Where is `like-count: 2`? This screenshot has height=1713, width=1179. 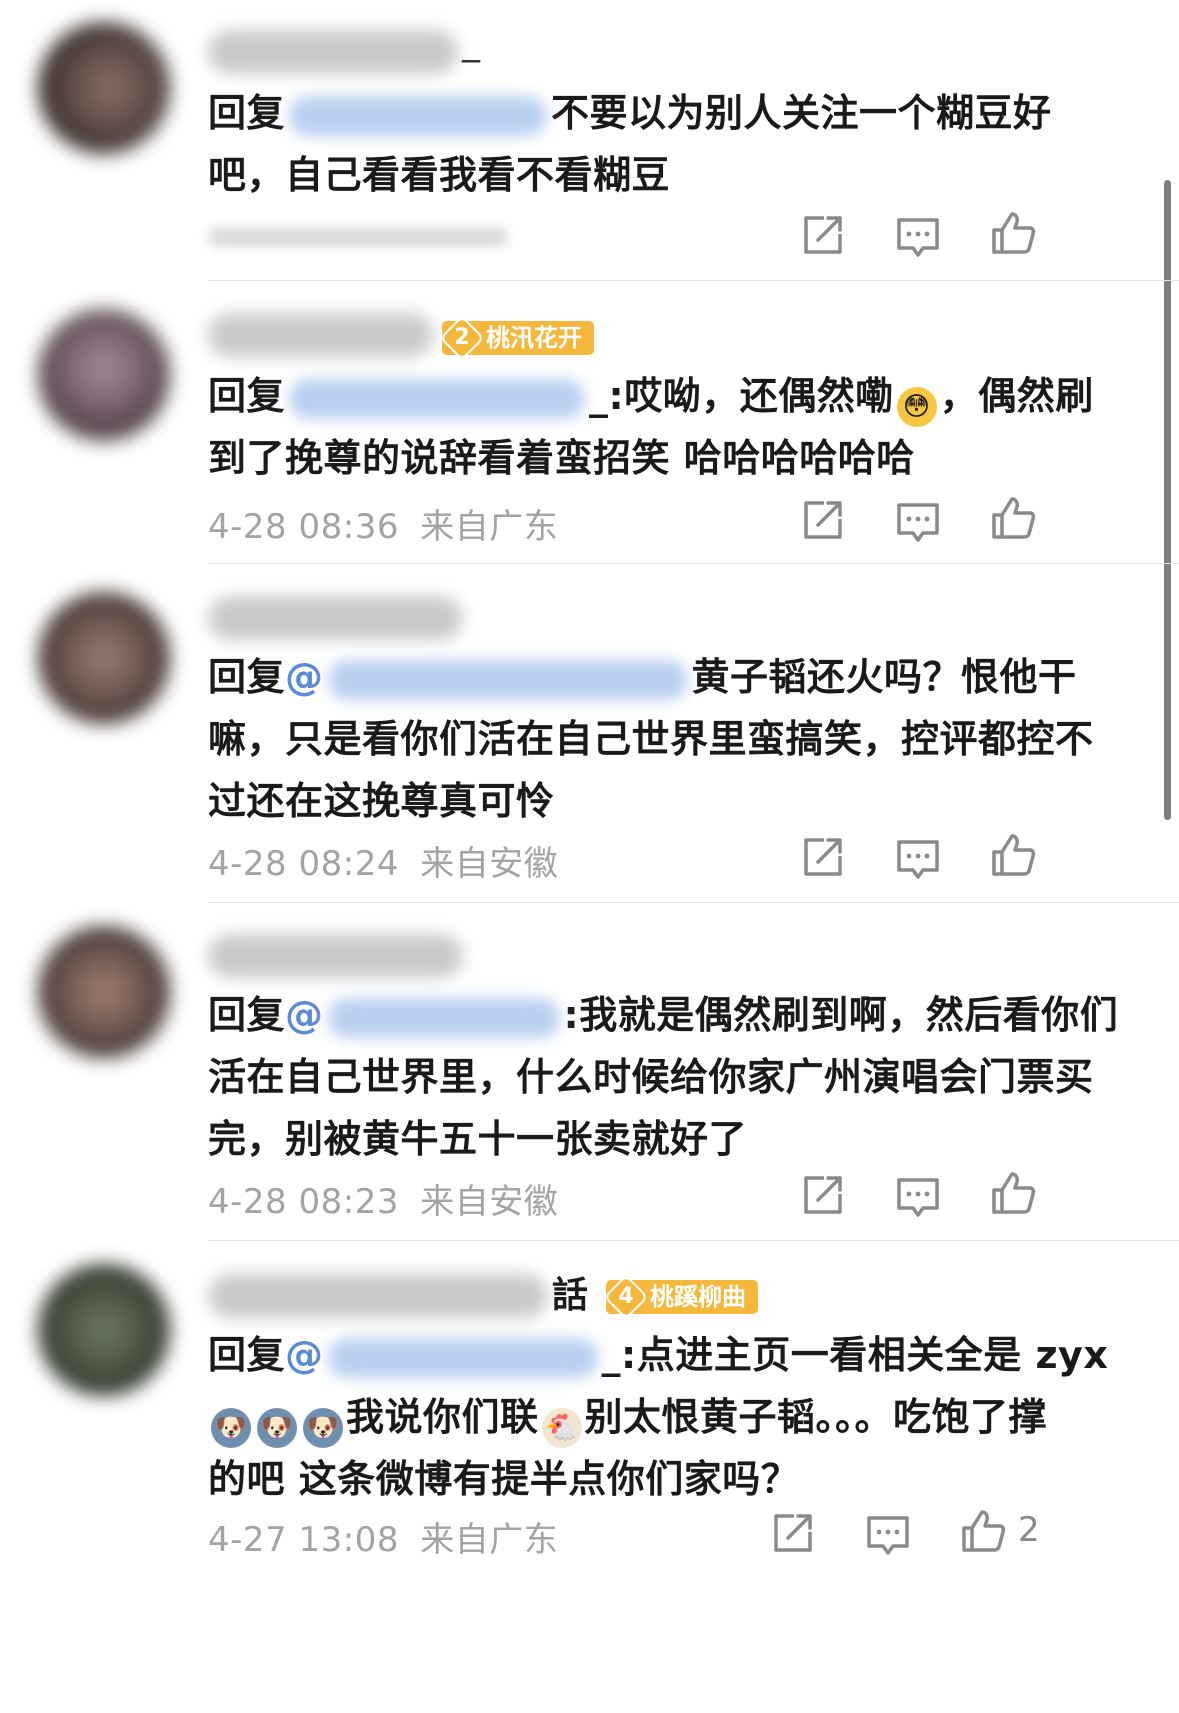
like-count: 2 is located at coordinates (1029, 1530).